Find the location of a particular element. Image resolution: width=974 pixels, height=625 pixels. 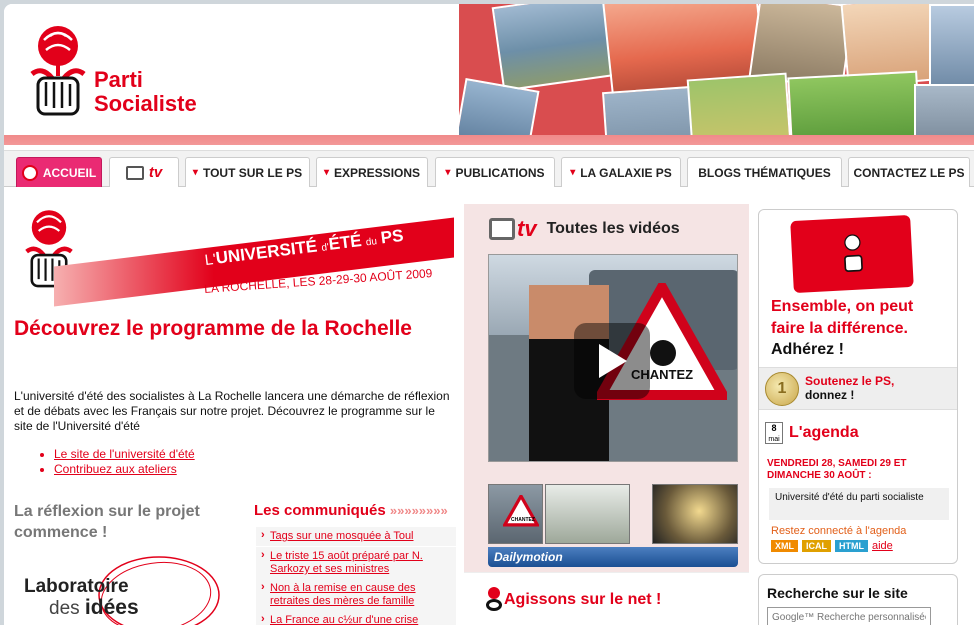

labo-line-2: des idées is located at coordinates (94, 608).